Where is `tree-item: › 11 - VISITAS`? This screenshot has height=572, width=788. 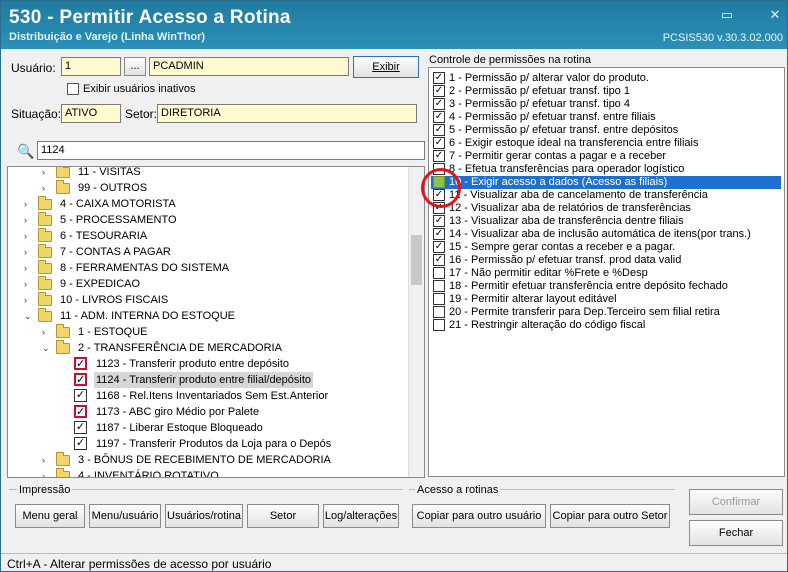 tree-item: › 11 - VISITAS is located at coordinates (208, 173).